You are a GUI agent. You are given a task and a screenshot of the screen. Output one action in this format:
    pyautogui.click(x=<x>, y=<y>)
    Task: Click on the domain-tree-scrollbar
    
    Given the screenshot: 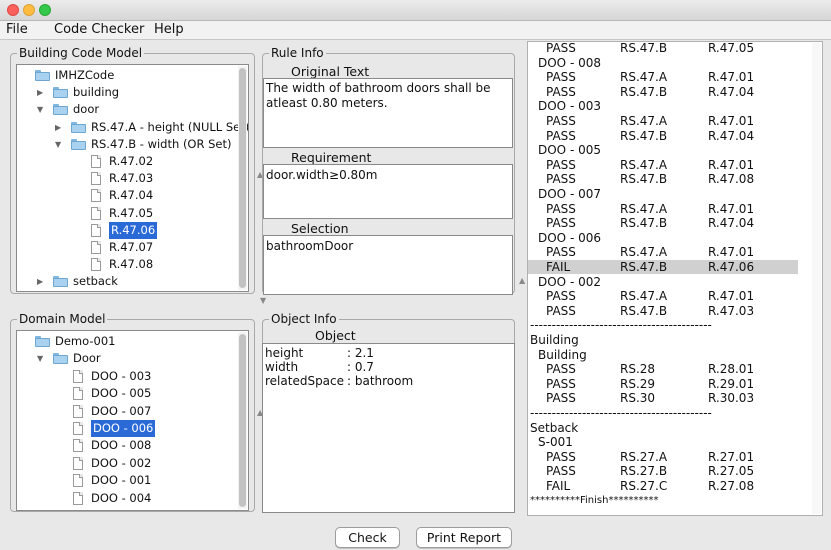 What is the action you would take?
    pyautogui.click(x=242, y=420)
    